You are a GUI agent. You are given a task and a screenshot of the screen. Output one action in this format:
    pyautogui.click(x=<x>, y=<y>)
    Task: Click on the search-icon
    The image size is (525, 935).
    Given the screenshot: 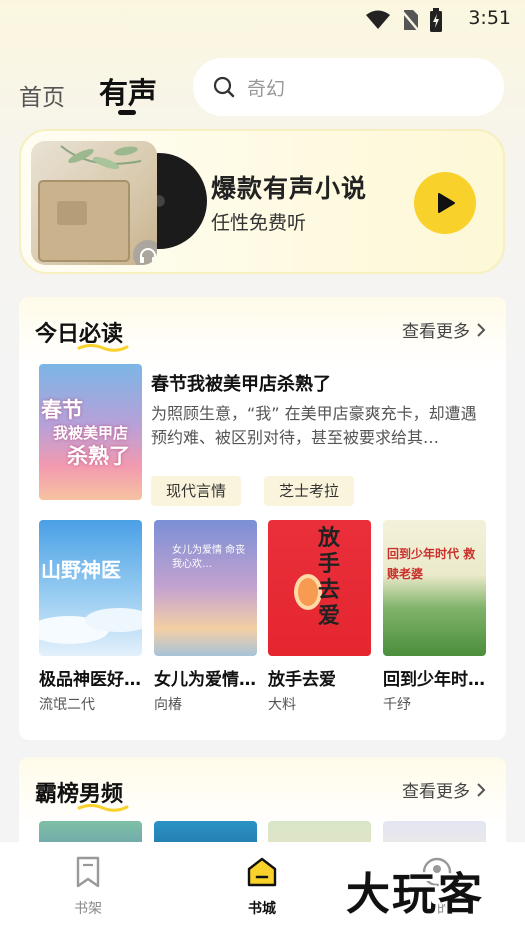 What is the action you would take?
    pyautogui.click(x=224, y=87)
    